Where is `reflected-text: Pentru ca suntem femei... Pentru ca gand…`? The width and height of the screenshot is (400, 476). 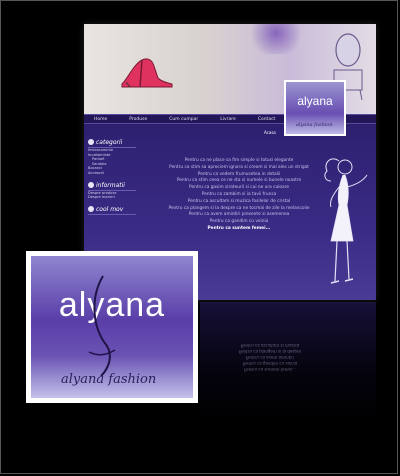
reflected-text: Pentru ca suntem femei... Pentru ca gand… is located at coordinates (270, 357).